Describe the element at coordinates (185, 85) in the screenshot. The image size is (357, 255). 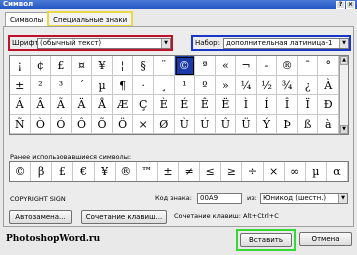
I see `symbol-cell: ¹` at that location.